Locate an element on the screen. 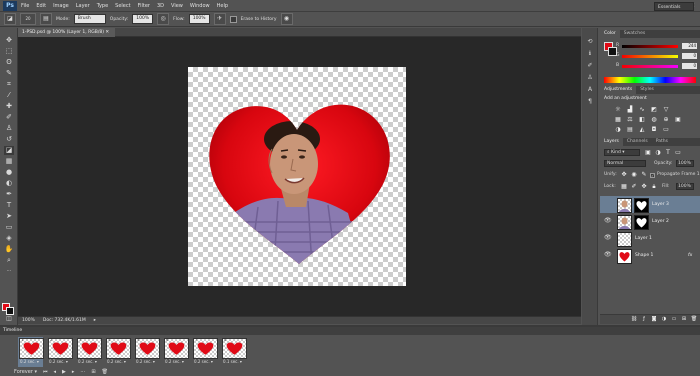 Image resolution: width=700 pixels, height=376 pixels. new-group-icon: ▭ is located at coordinates (674, 319).